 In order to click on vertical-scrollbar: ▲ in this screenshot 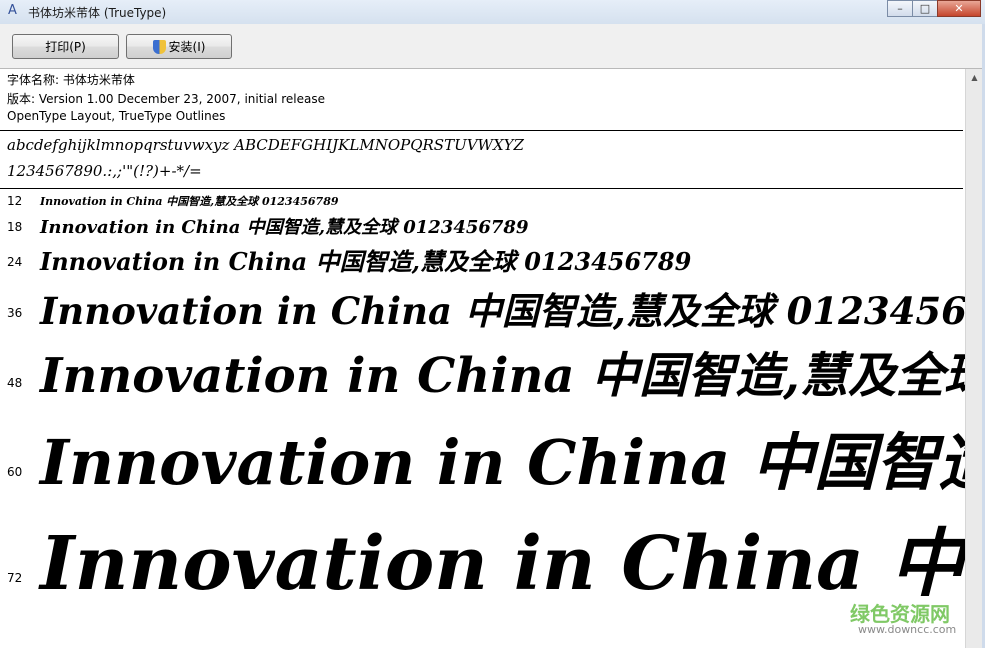, I will do `click(974, 358)`.